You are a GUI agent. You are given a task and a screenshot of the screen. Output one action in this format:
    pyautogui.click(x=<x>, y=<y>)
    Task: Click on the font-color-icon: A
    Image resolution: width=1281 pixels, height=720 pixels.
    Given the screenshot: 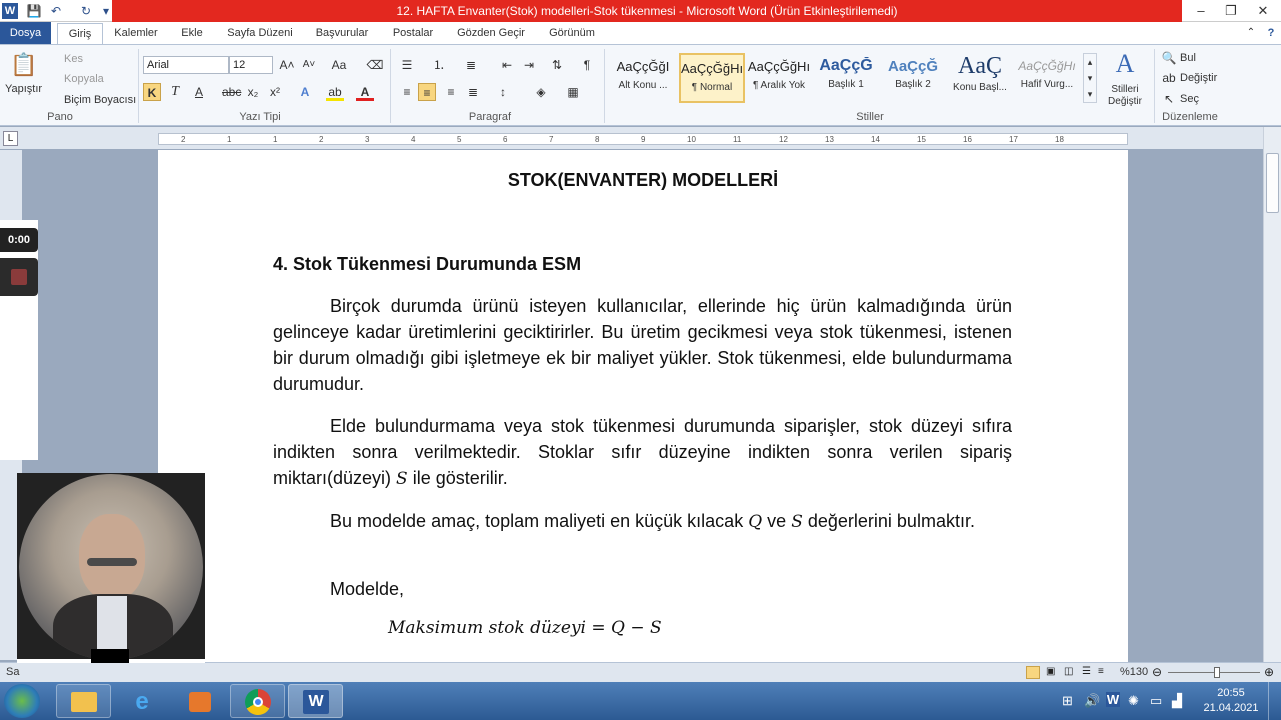 What is the action you would take?
    pyautogui.click(x=365, y=92)
    